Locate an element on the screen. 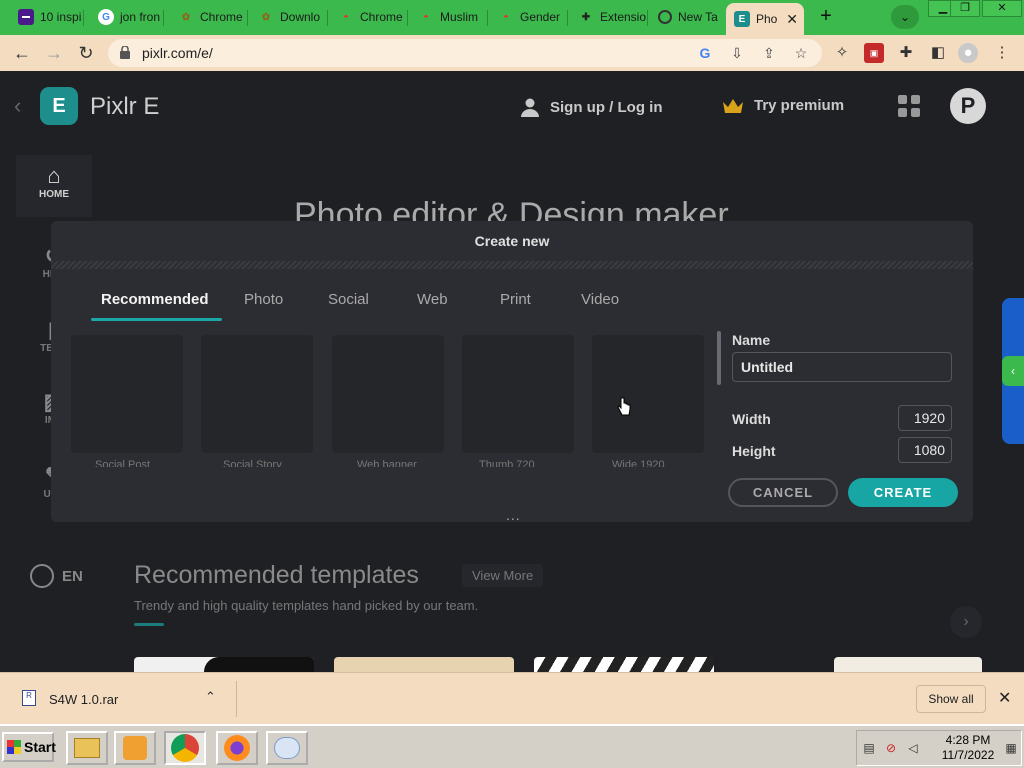 The image size is (1024, 768). height-field: 1080 is located at coordinates (925, 450).